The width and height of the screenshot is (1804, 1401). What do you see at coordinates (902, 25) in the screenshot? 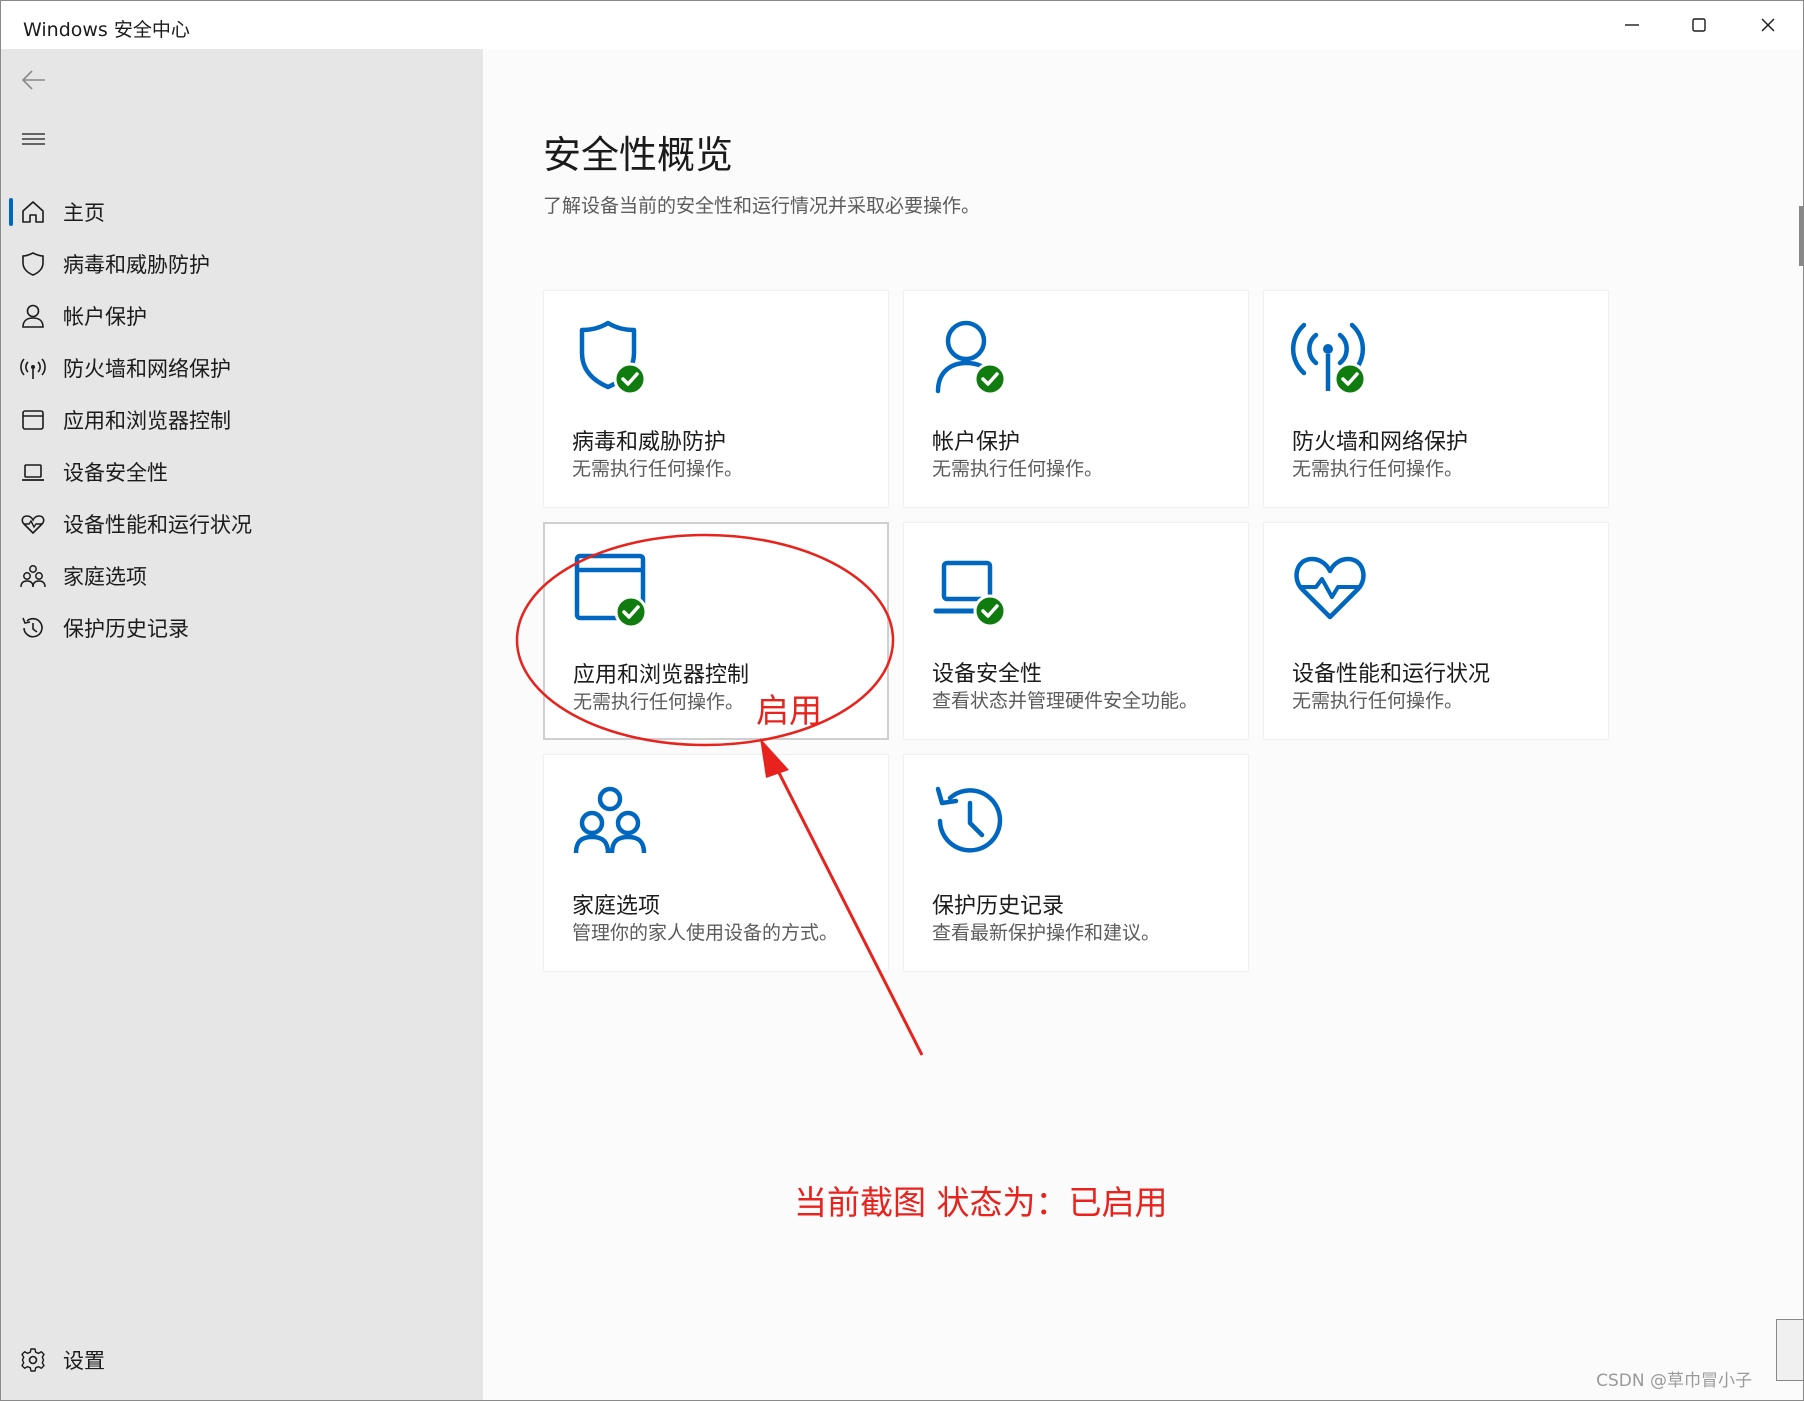
I see `title-bar: Windows 安全中心` at bounding box center [902, 25].